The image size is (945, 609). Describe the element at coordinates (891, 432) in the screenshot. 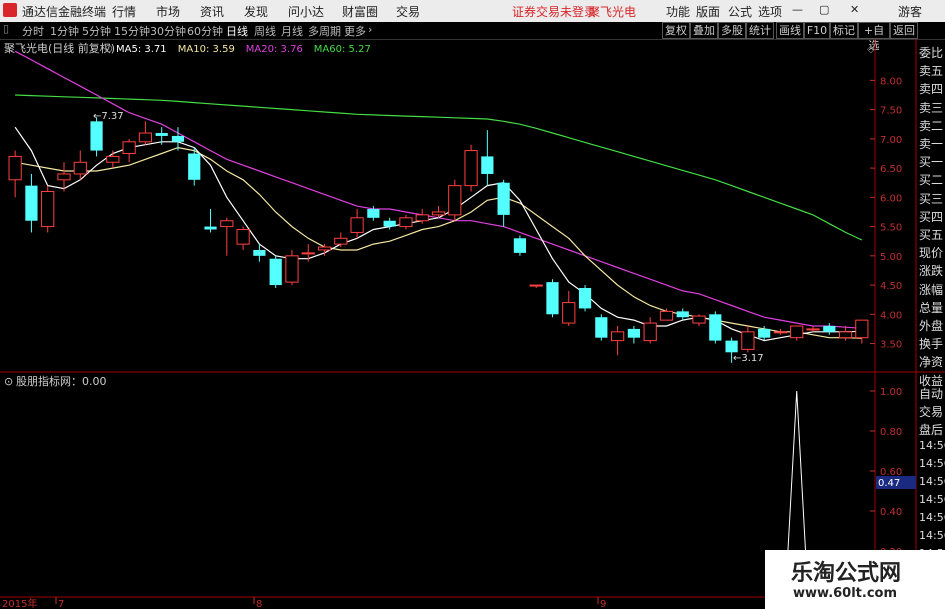

I see `sub-tick-label: 0.80` at that location.